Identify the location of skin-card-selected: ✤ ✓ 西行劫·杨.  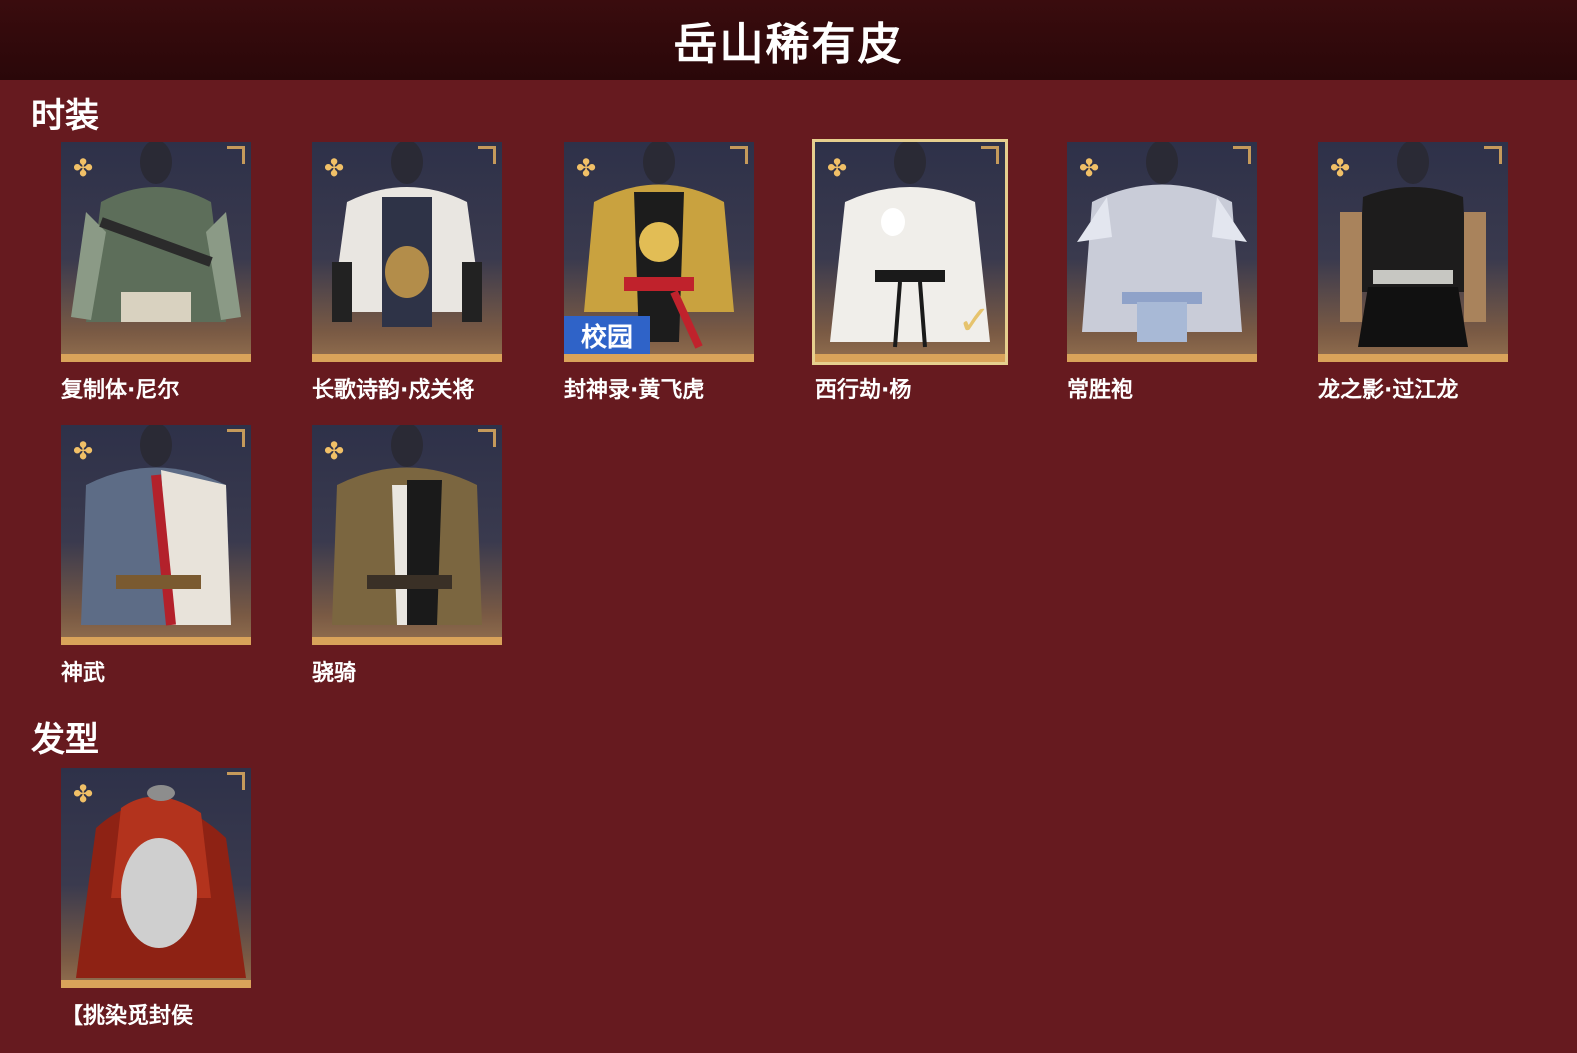
(910, 271).